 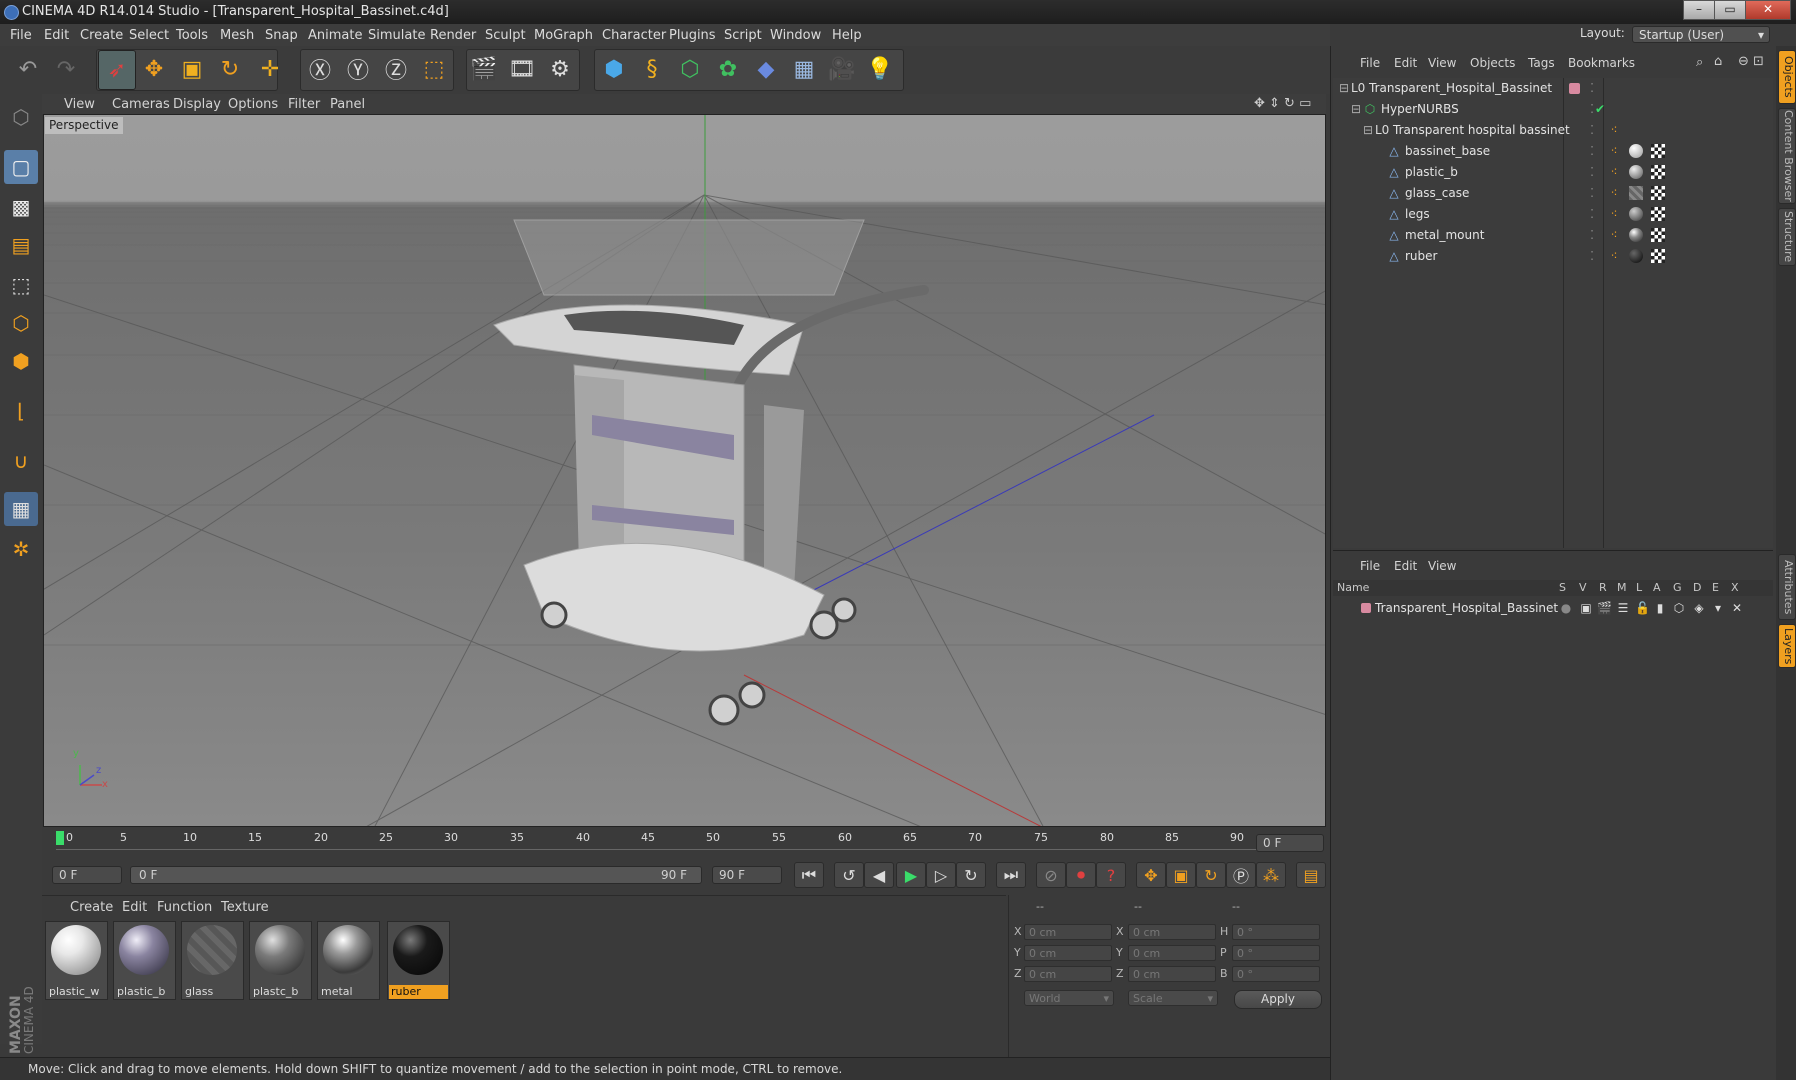 I want to click on key-parameter-icon: Ⓟ, so click(x=1241, y=875).